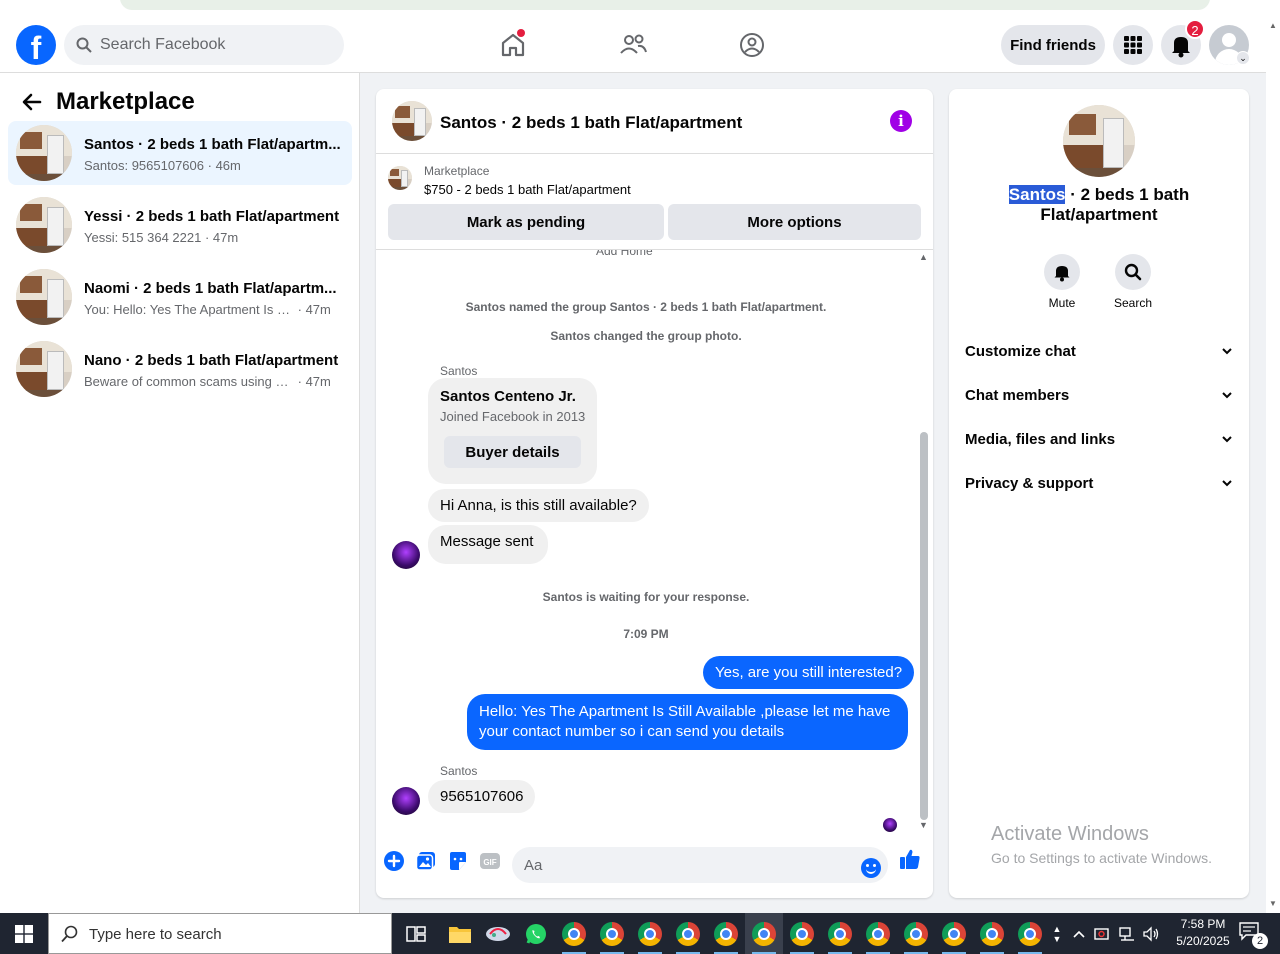 Image resolution: width=1280 pixels, height=954 pixels. Describe the element at coordinates (1227, 483) in the screenshot. I see `chevron-down-icon` at that location.